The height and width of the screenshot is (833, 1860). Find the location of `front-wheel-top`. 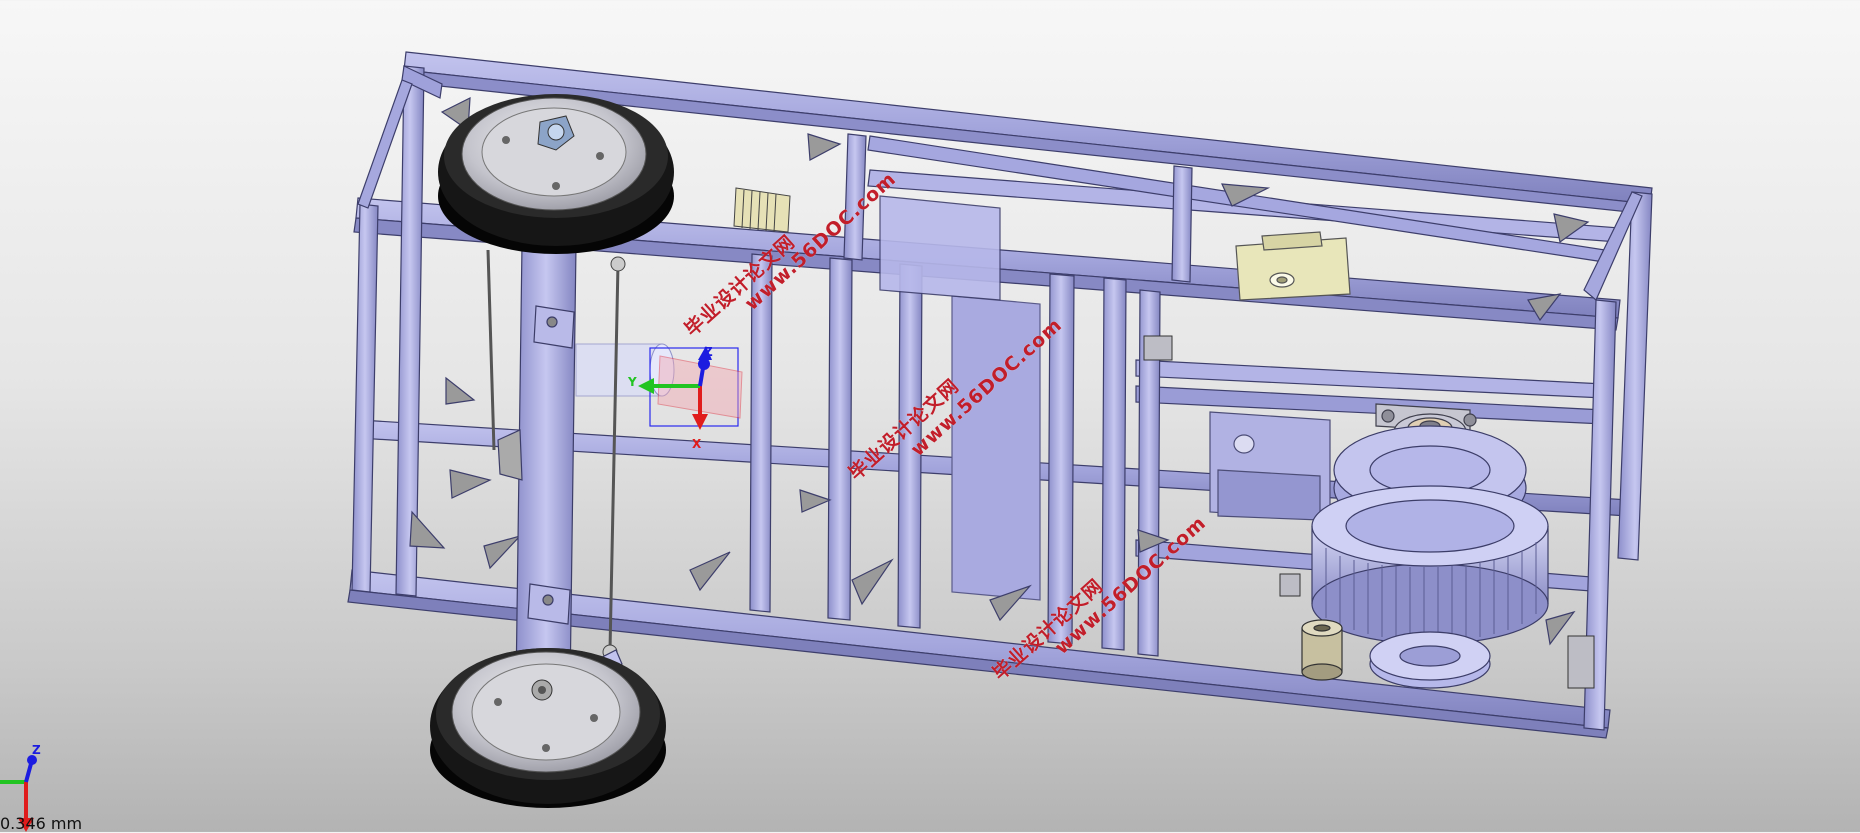

front-wheel-top is located at coordinates (556, 174).